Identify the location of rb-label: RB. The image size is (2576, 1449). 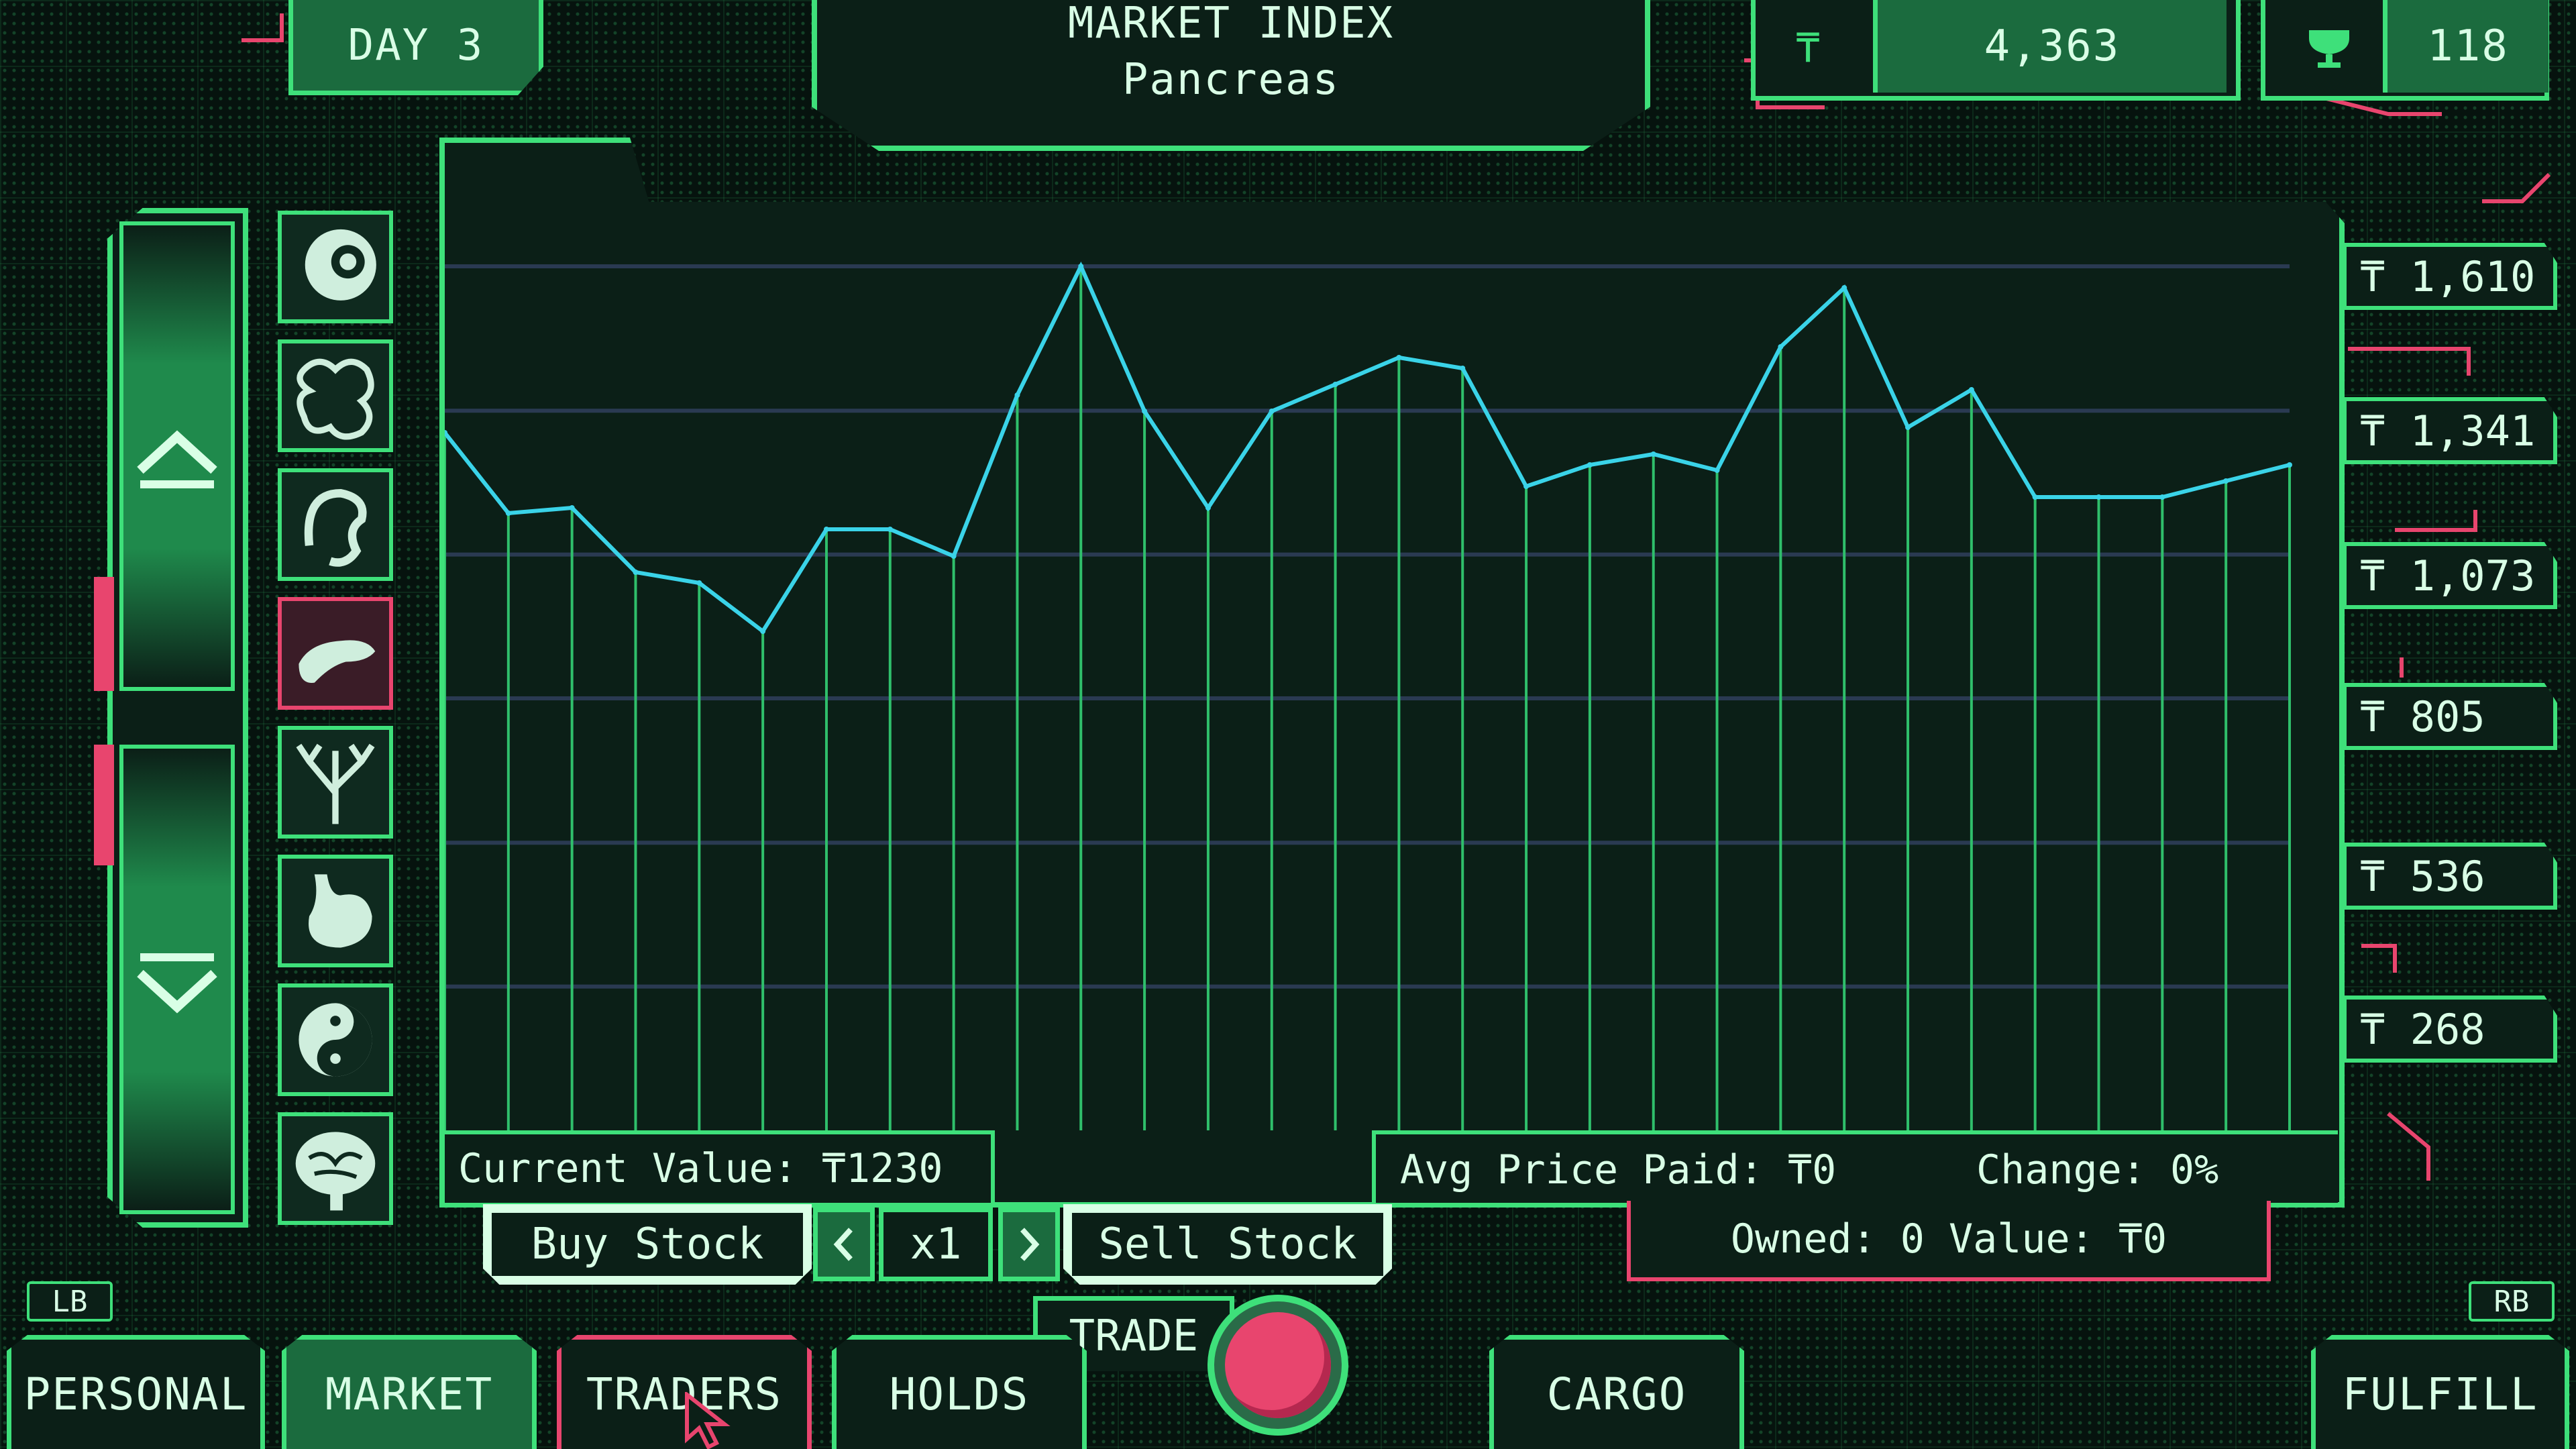
(2511, 1301).